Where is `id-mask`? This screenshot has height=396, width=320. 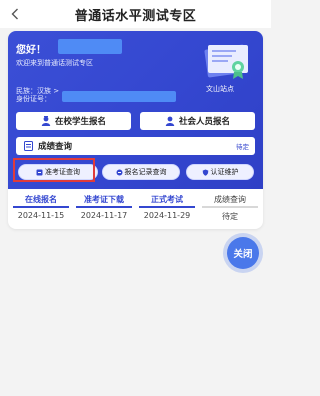
id-mask is located at coordinates (119, 96).